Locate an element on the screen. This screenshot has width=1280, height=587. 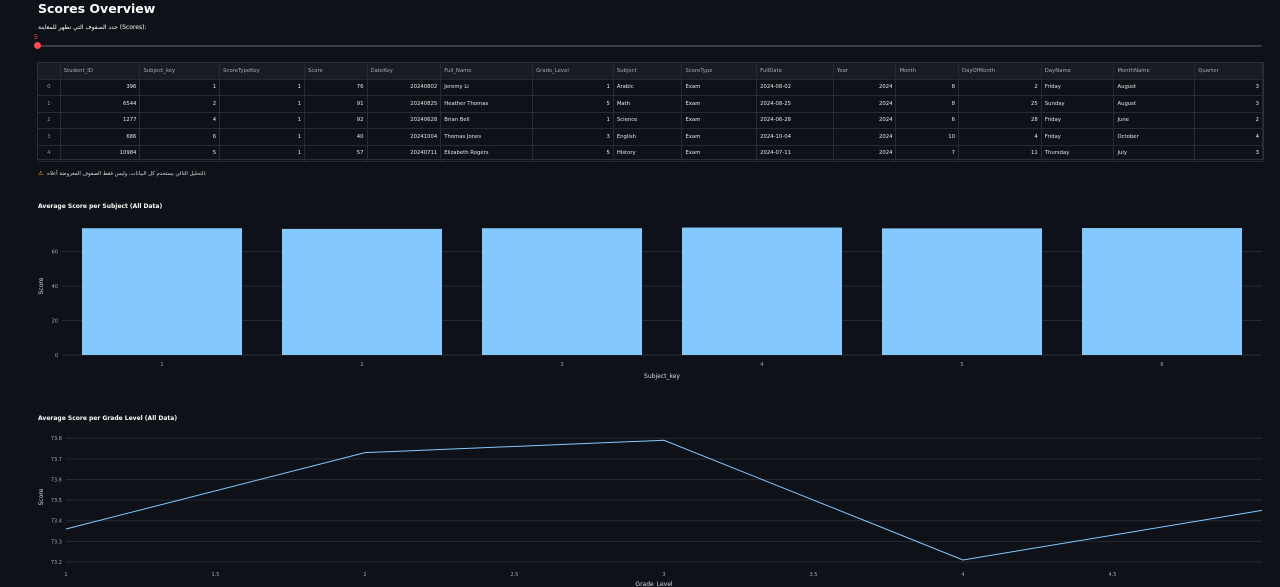
x-axis-label: Subject_key is located at coordinates (662, 376).